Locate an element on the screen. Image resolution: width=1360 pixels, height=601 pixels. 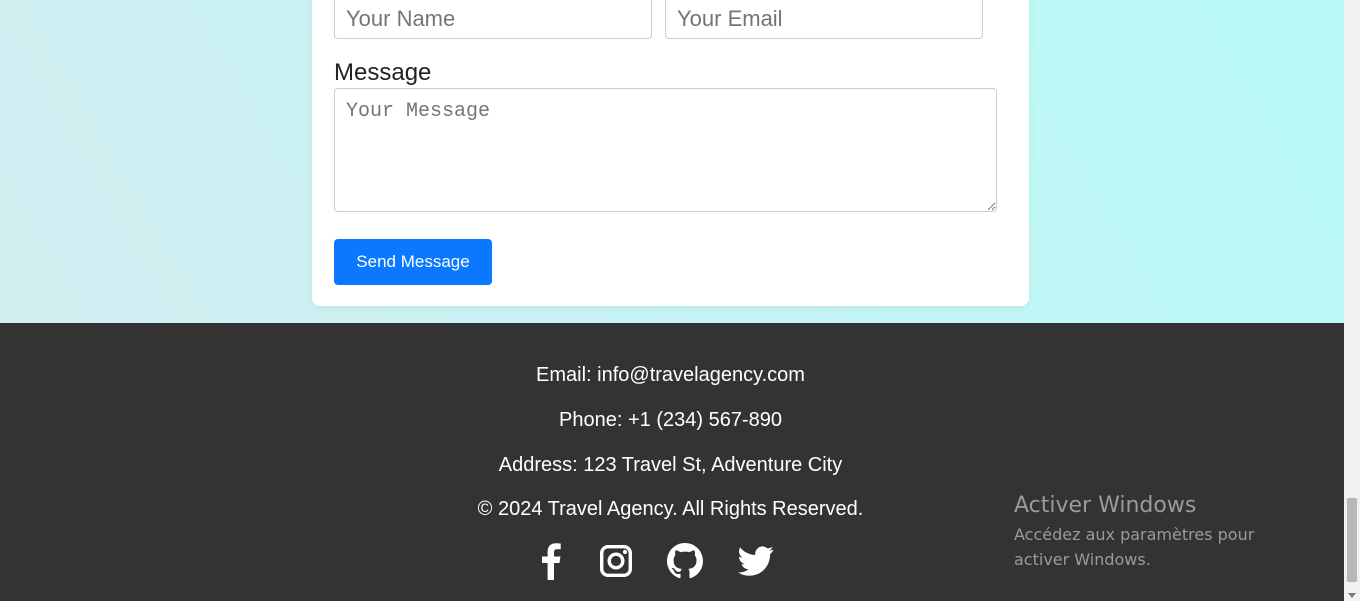
github-link is located at coordinates (685, 561).